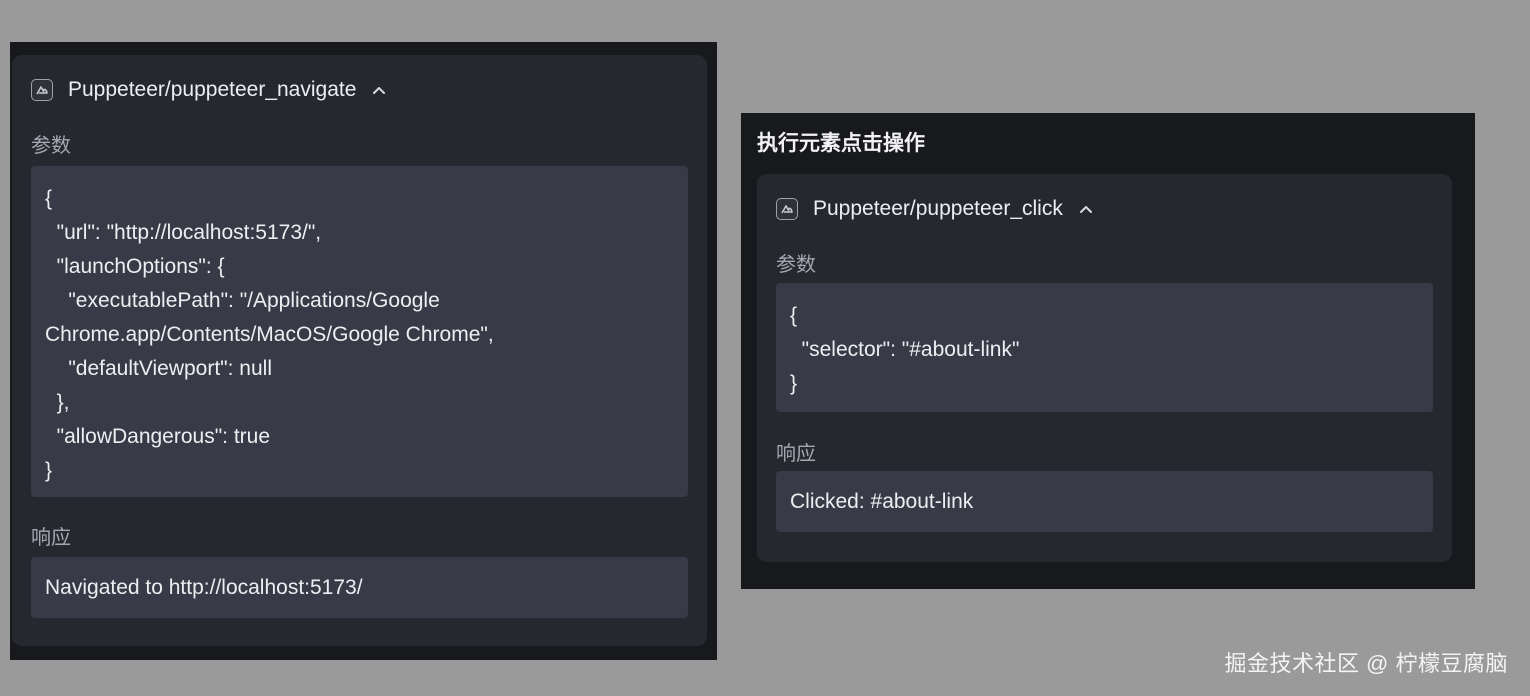  What do you see at coordinates (1104, 347) in the screenshot?
I see `params-code-block: { "selector": "#about-link" }` at bounding box center [1104, 347].